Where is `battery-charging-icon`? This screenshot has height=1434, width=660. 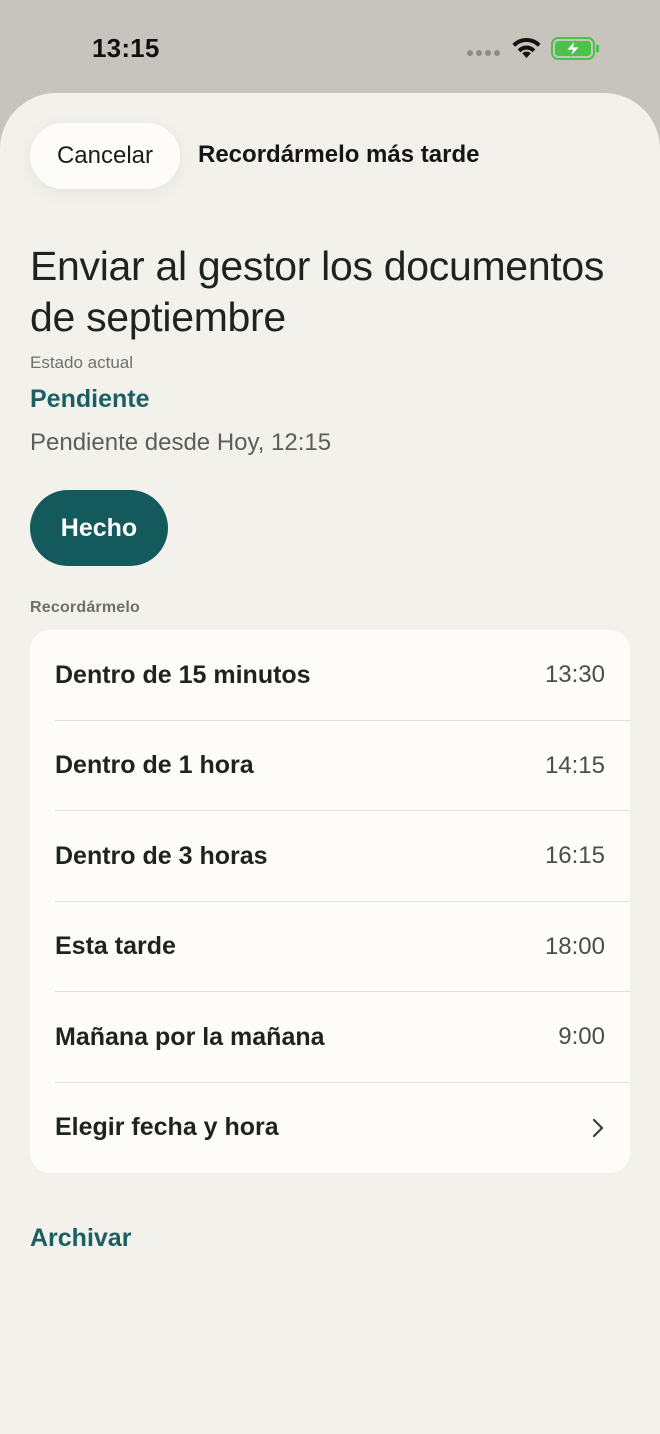
battery-charging-icon is located at coordinates (575, 48).